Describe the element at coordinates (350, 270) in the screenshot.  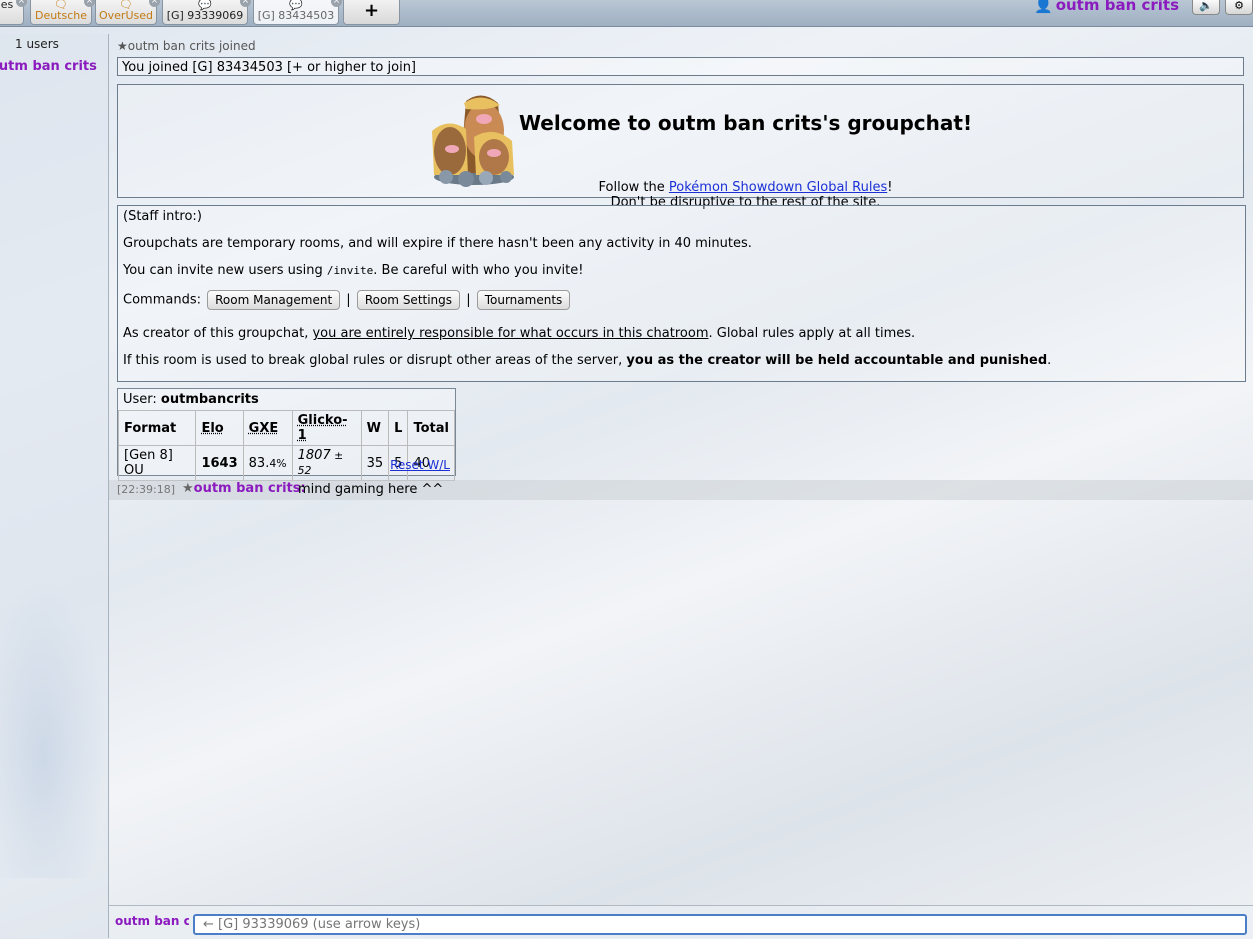
I see `invite-command: /invite` at that location.